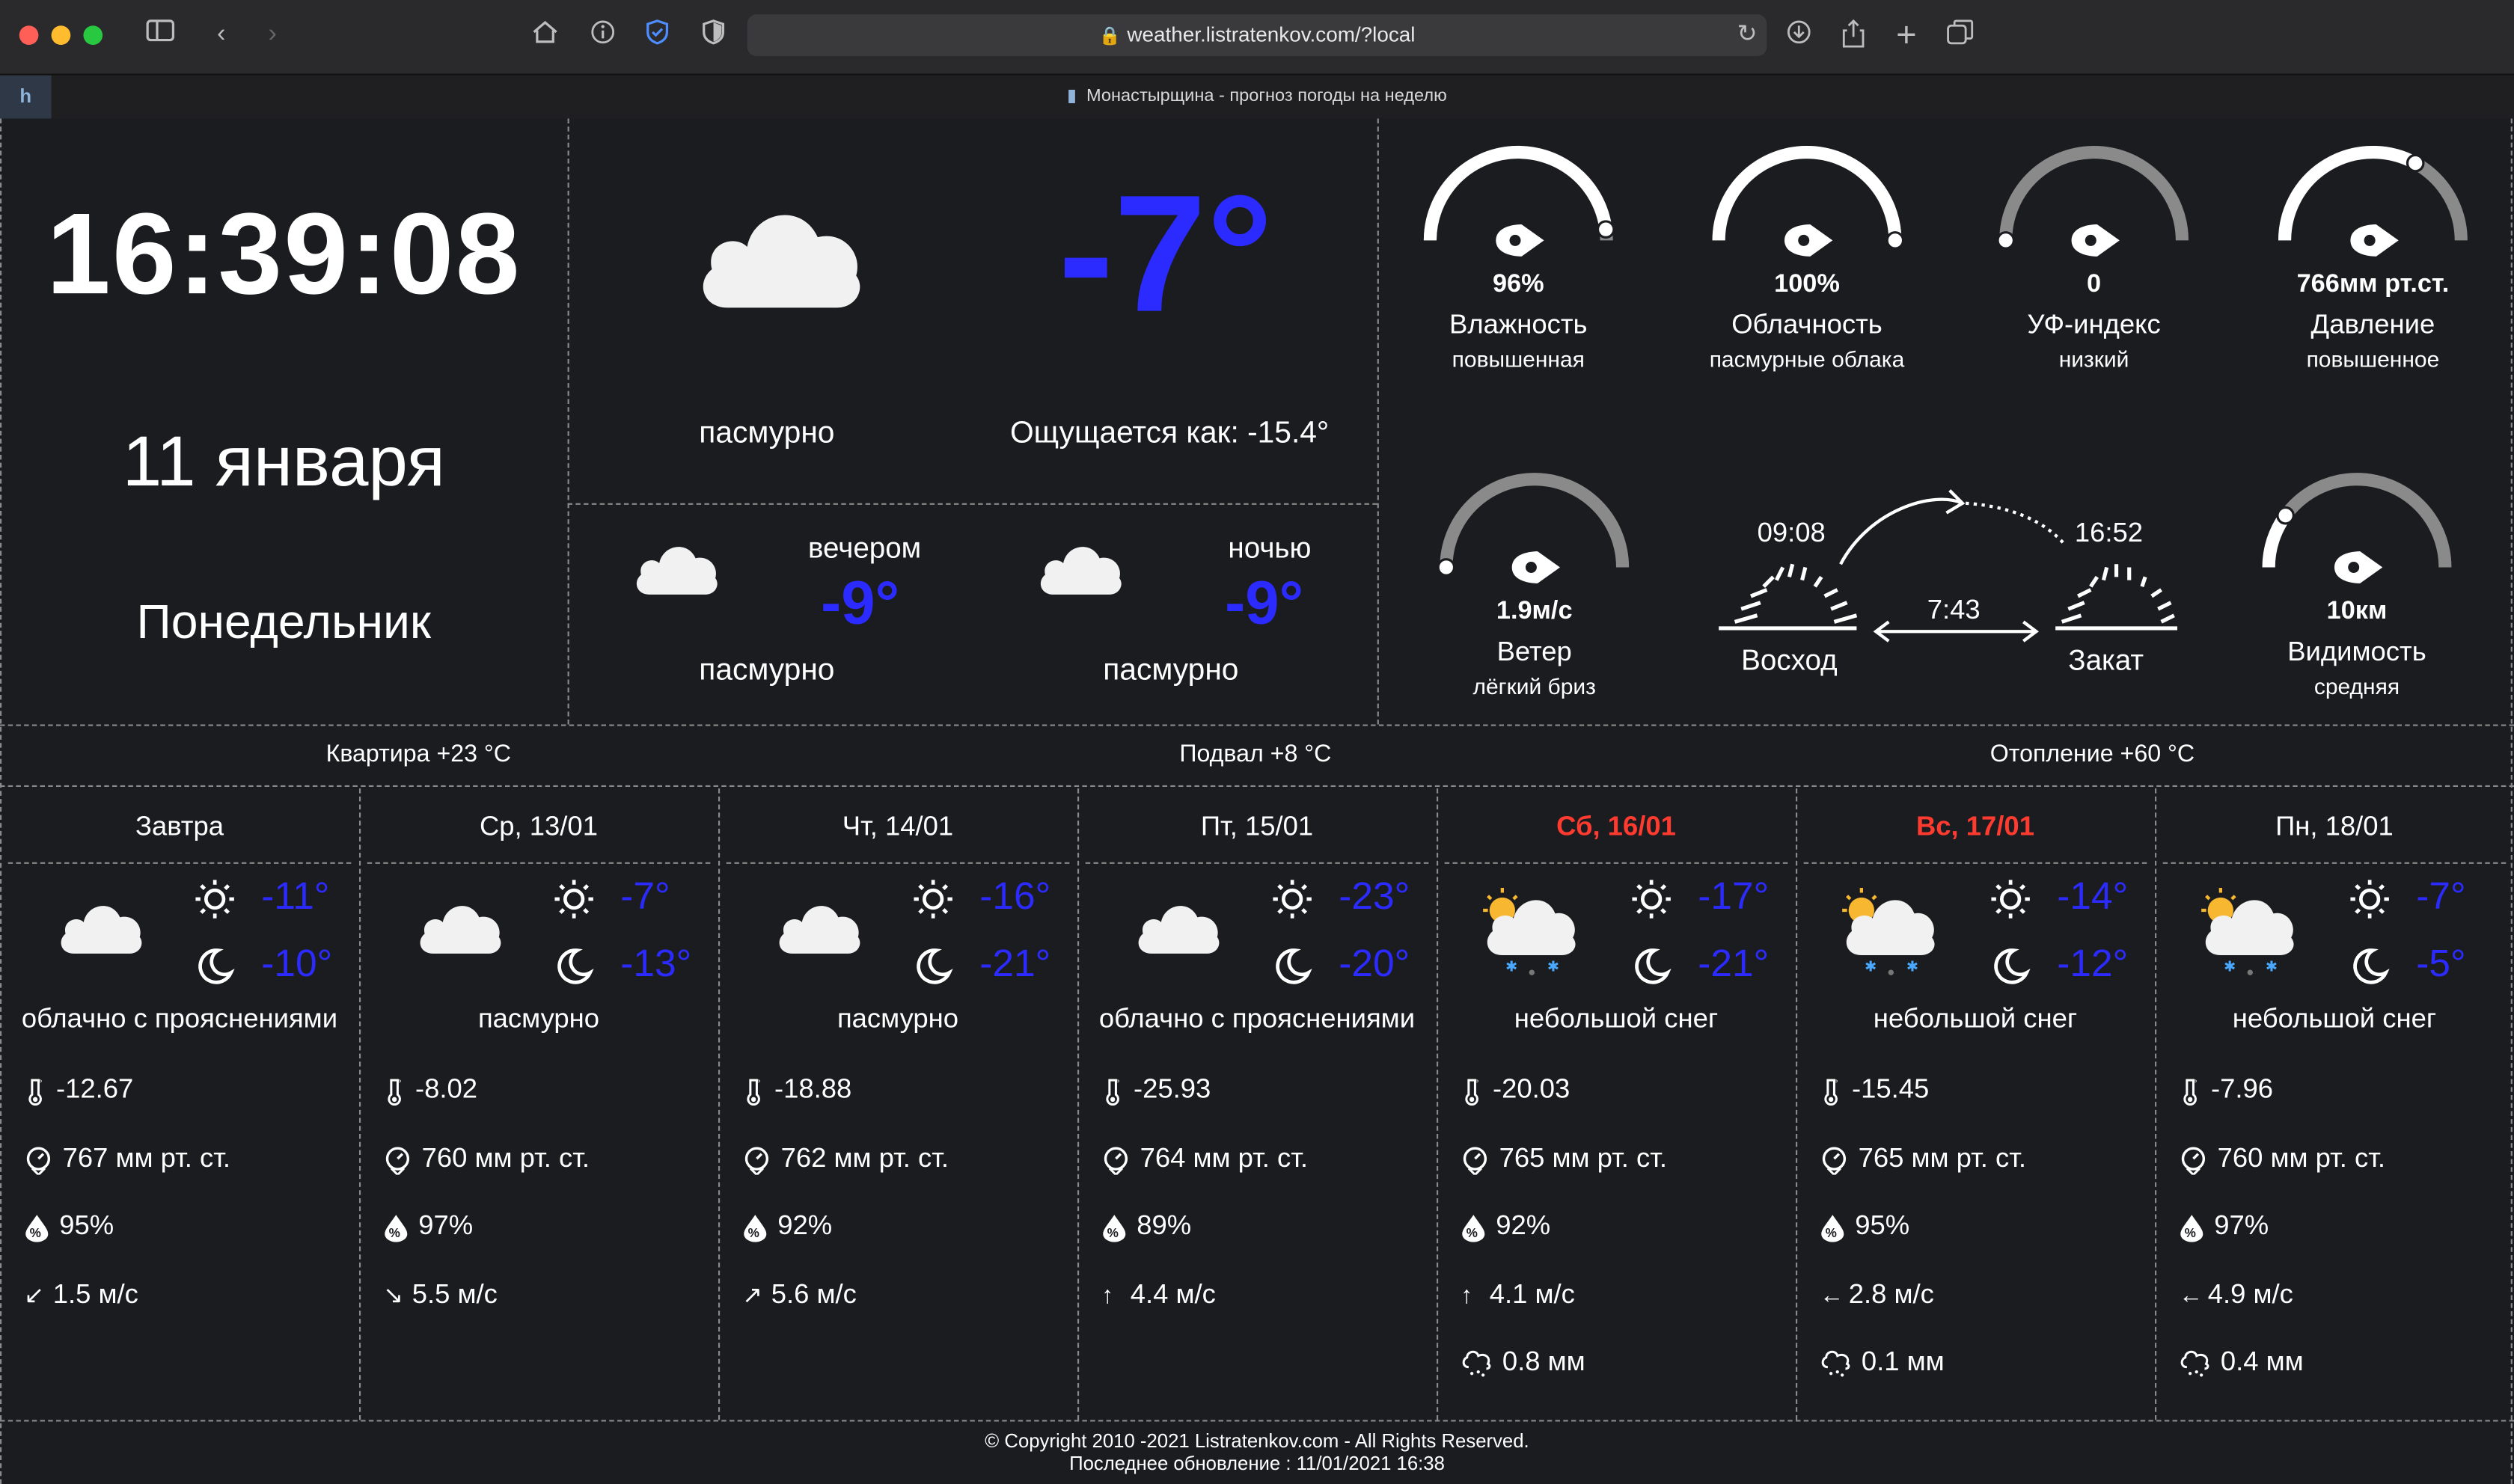 Image resolution: width=2514 pixels, height=1484 pixels. Describe the element at coordinates (2006, 240) in the screenshot. I see `gauge-knob` at that location.